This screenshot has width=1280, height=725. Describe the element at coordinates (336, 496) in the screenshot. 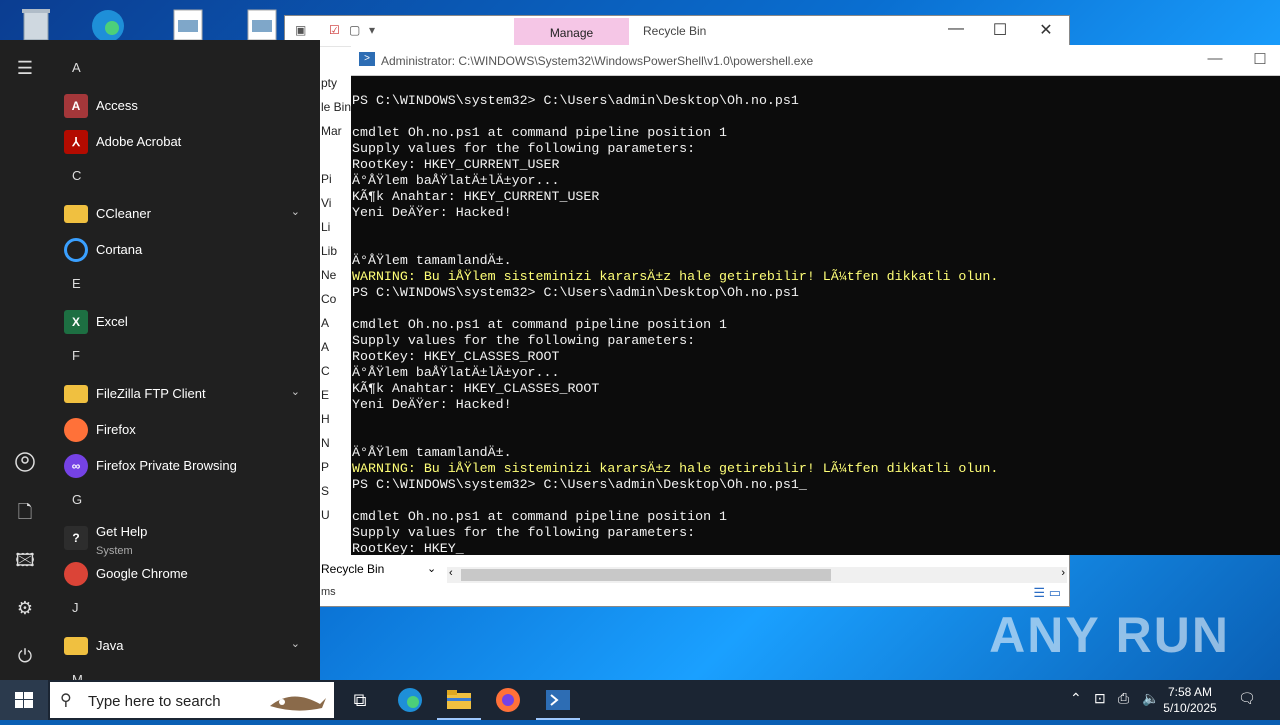

I see `nav-pane-item: S` at that location.